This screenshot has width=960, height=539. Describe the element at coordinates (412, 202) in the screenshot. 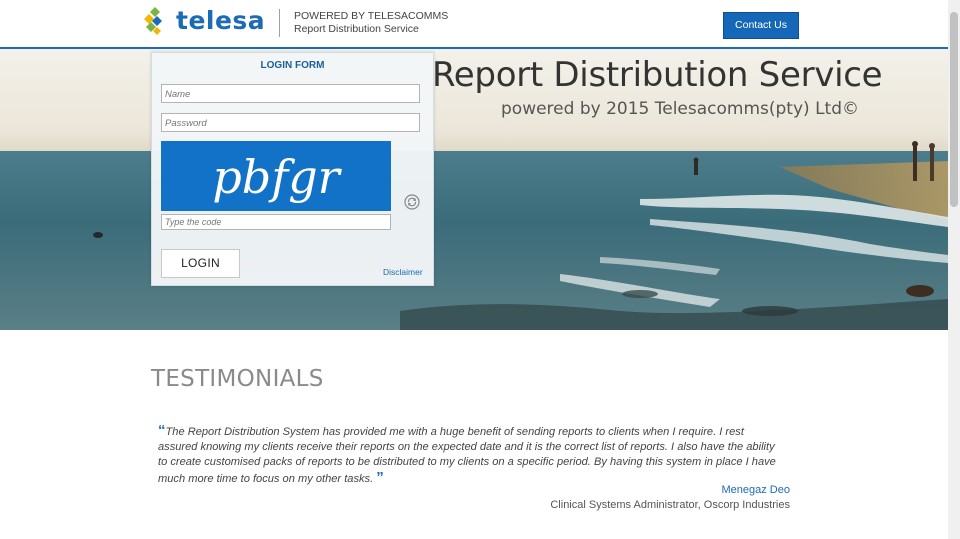

I see `refresh-captcha-icon` at that location.